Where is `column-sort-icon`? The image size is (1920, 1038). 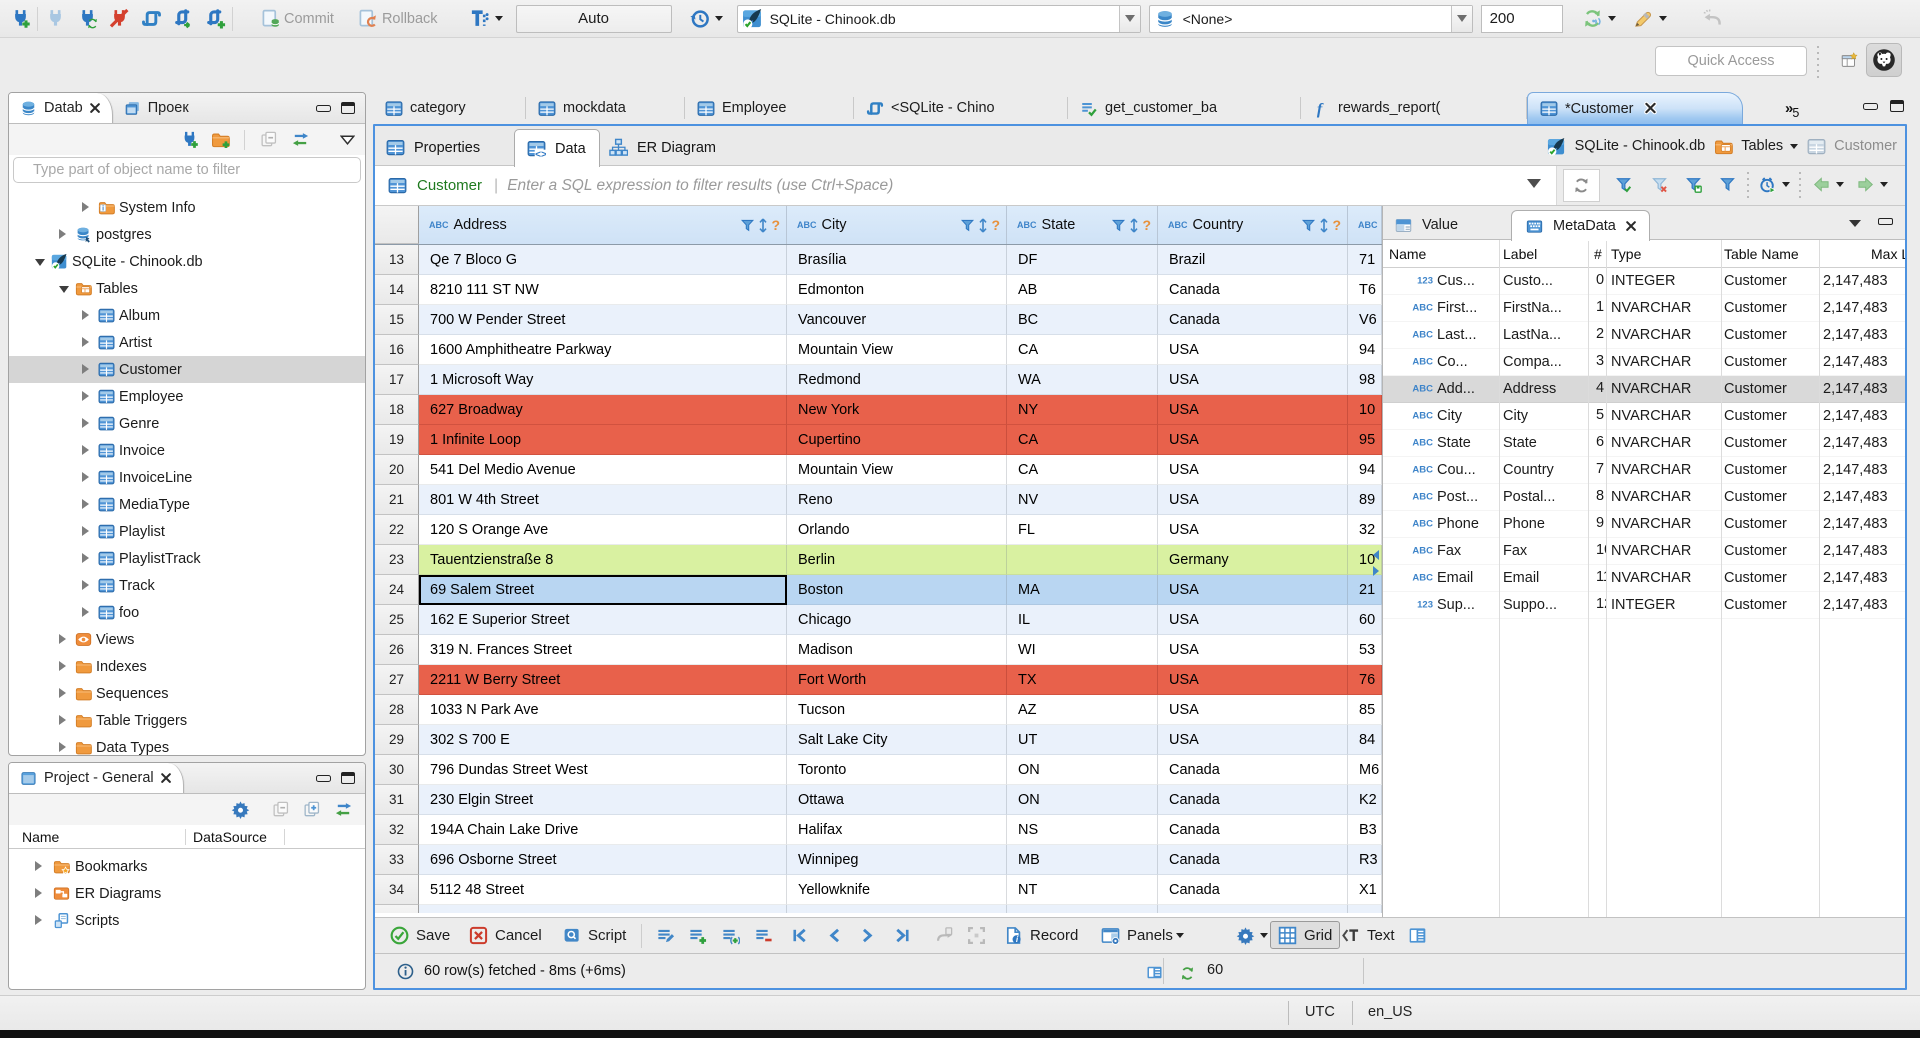
column-sort-icon is located at coordinates (763, 225).